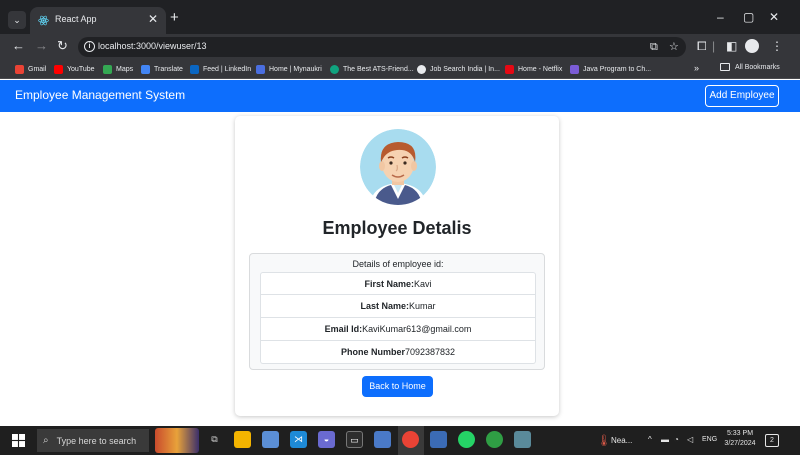  What do you see at coordinates (752, 46) in the screenshot?
I see `profile-avatar-icon` at bounding box center [752, 46].